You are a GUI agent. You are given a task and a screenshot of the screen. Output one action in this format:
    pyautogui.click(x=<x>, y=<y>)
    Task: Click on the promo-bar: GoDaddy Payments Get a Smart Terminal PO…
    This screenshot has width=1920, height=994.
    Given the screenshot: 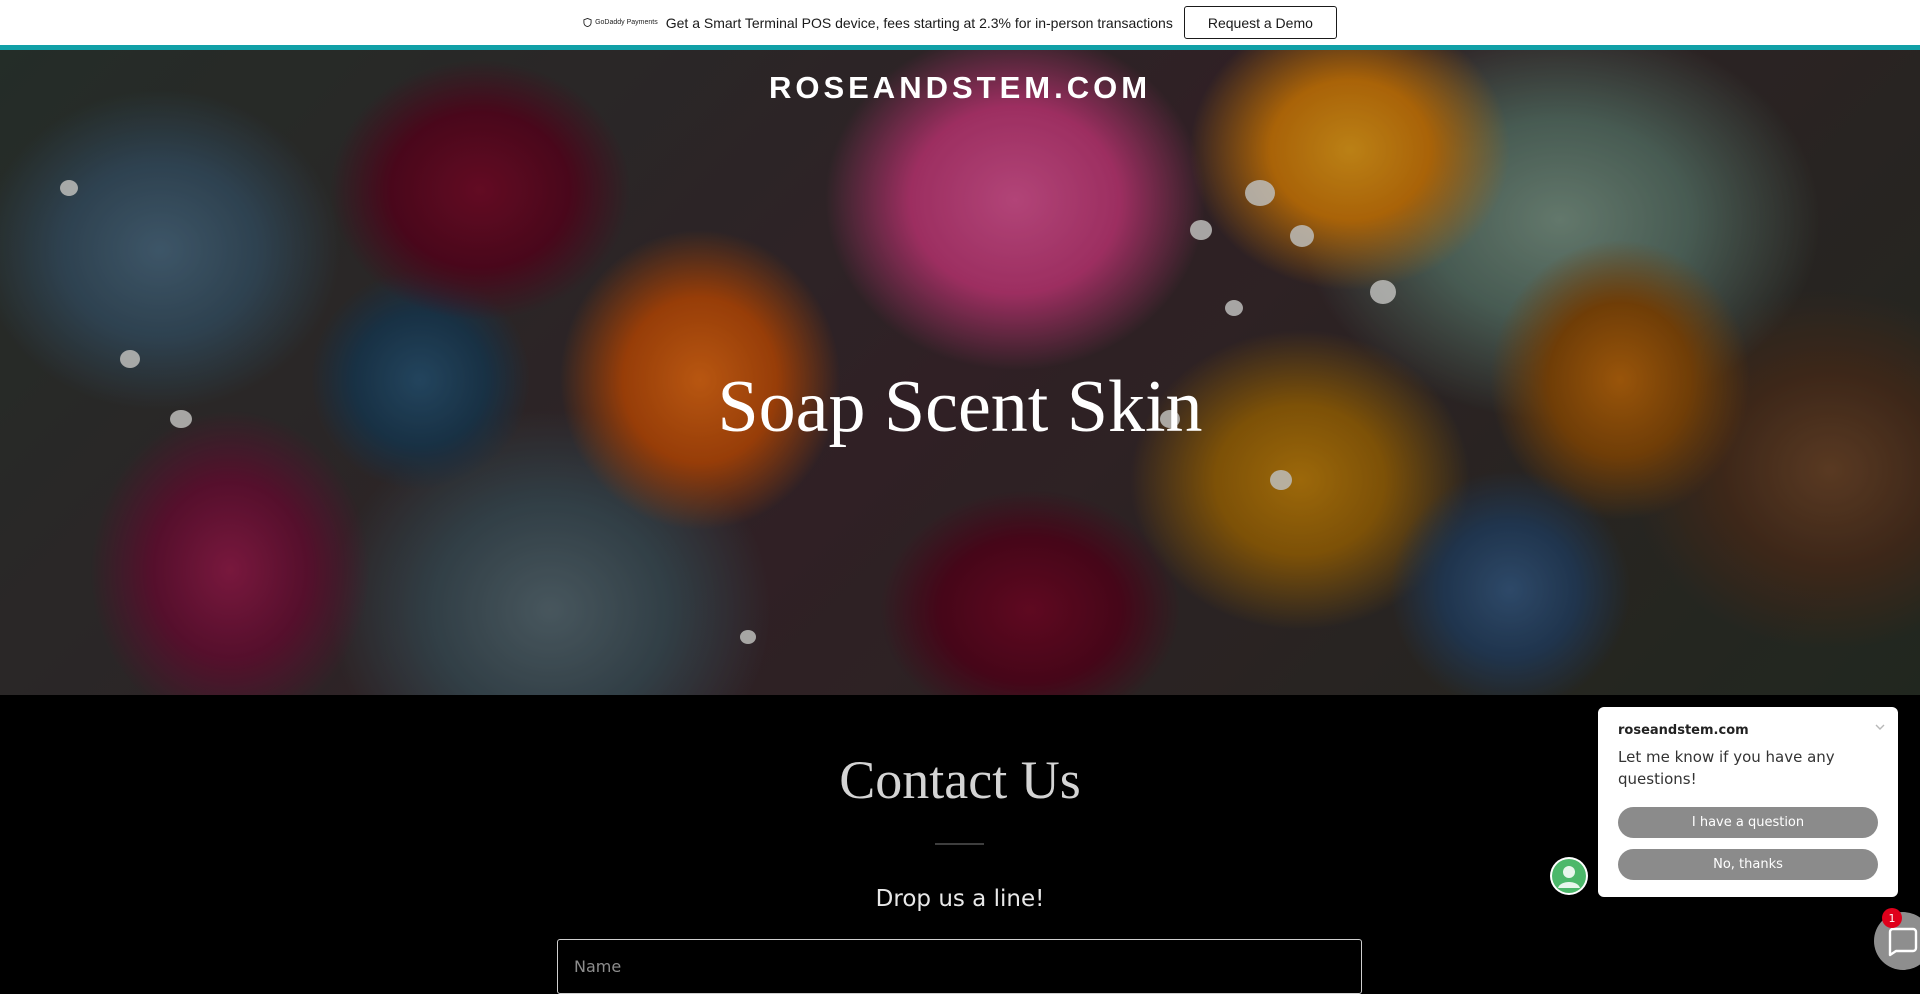 What is the action you would take?
    pyautogui.click(x=960, y=22)
    